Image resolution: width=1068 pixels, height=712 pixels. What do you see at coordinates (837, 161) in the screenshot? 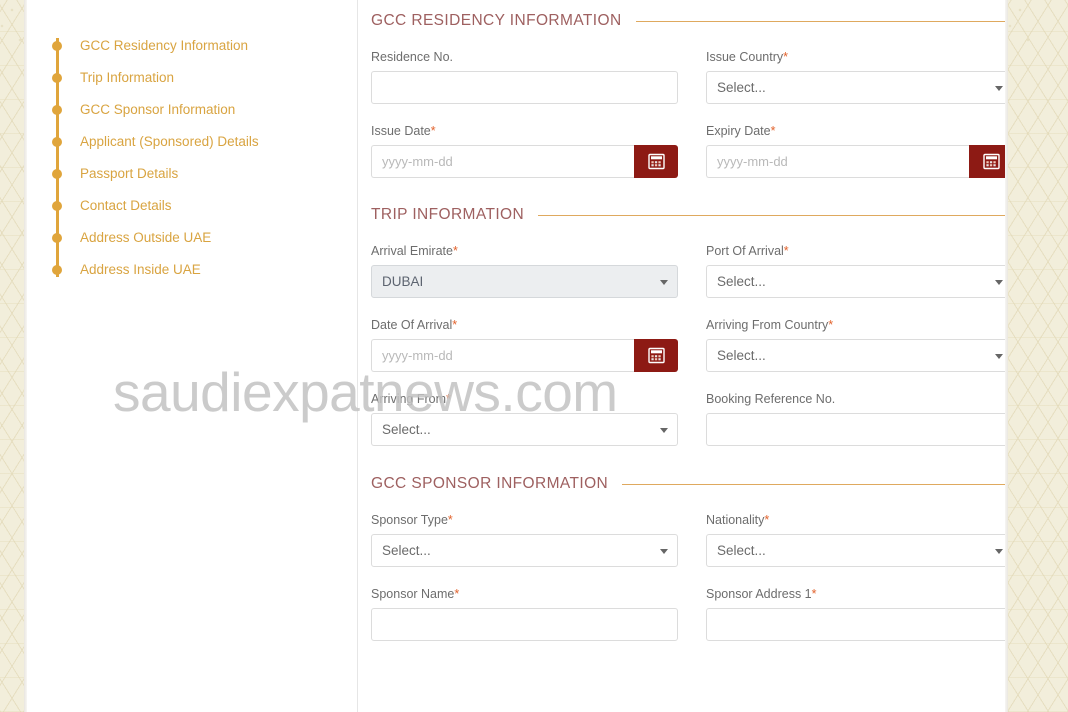
I see `expiry-date-input` at bounding box center [837, 161].